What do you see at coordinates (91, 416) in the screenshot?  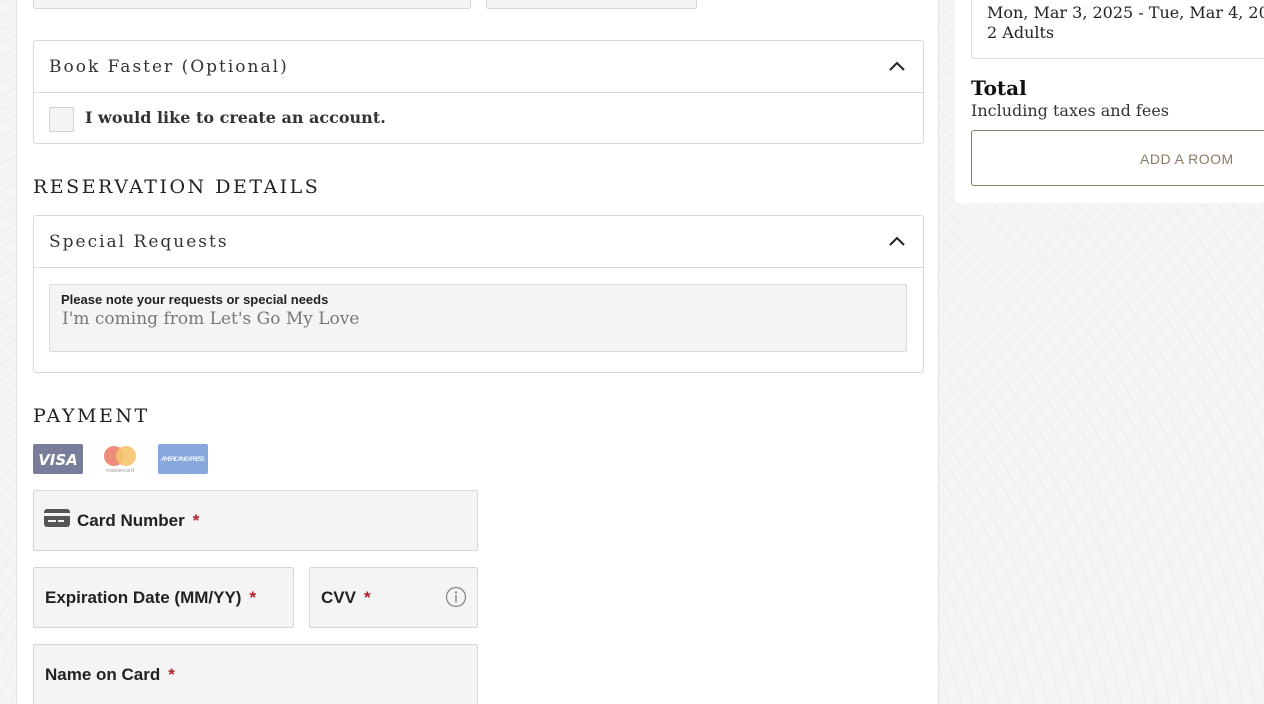 I see `payment-heading: PAYMENT` at bounding box center [91, 416].